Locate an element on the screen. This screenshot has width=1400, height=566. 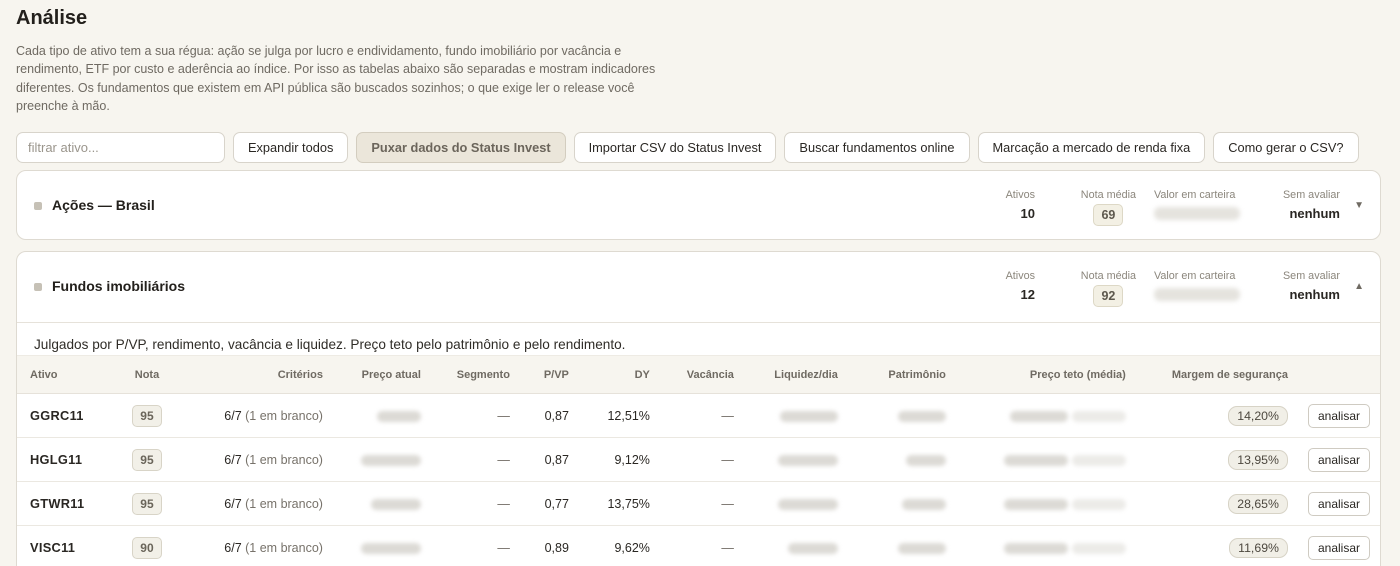
cell-ativo: HGLG11 is located at coordinates (64, 459).